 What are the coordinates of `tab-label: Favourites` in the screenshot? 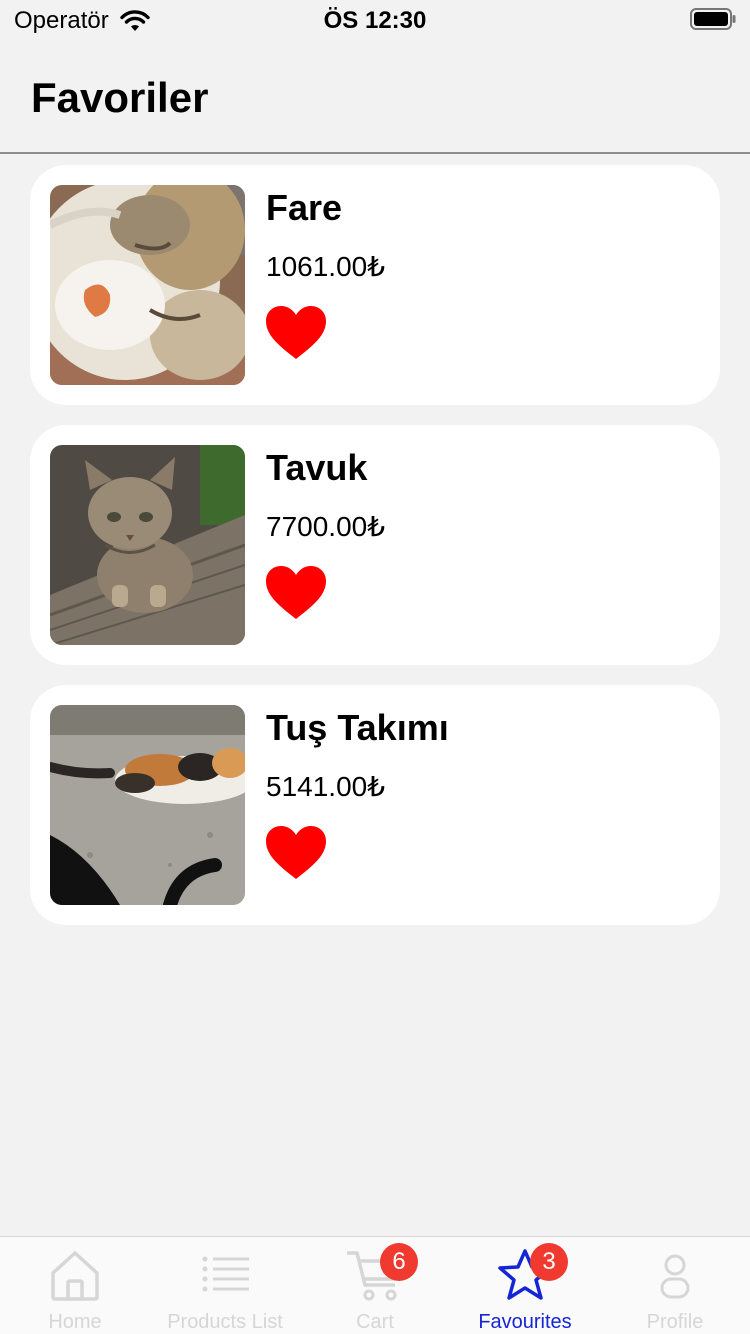 It's located at (525, 1322).